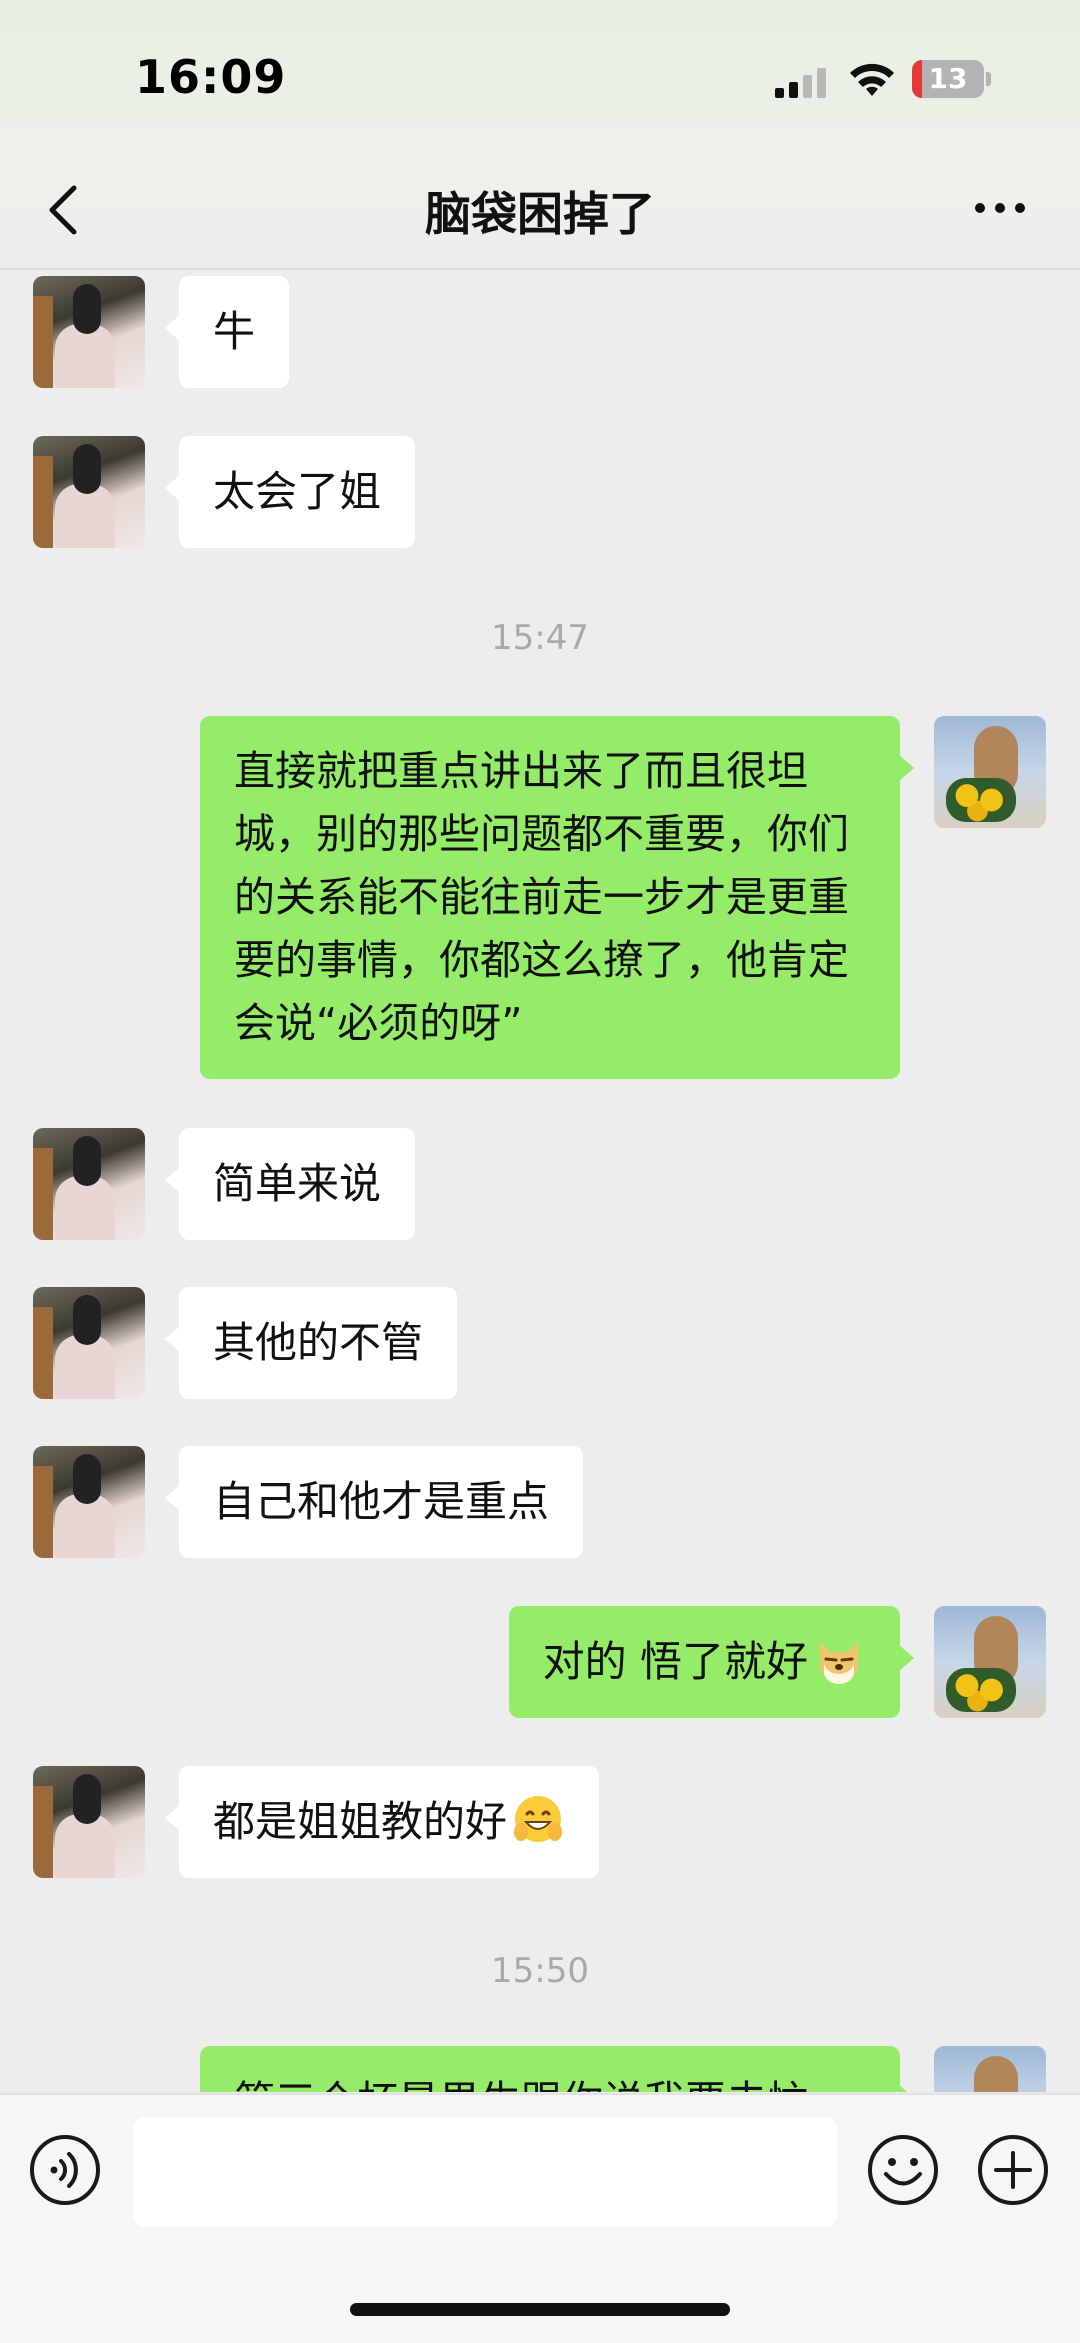 The width and height of the screenshot is (1080, 2343). What do you see at coordinates (360, 1821) in the screenshot?
I see `message-text: 都是姐姐教的好` at bounding box center [360, 1821].